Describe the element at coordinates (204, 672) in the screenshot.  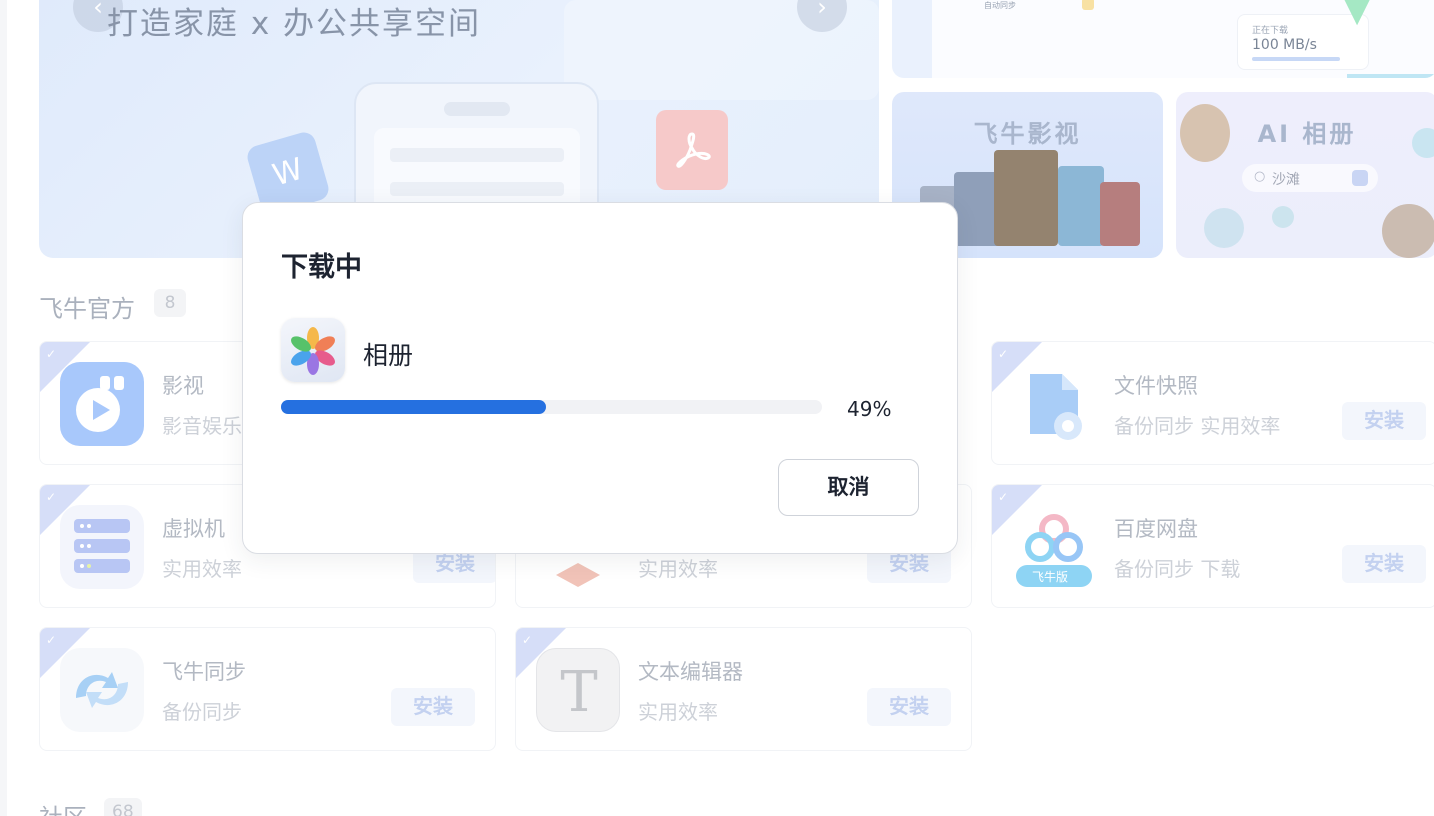
I see `app-name: 飞牛同步` at that location.